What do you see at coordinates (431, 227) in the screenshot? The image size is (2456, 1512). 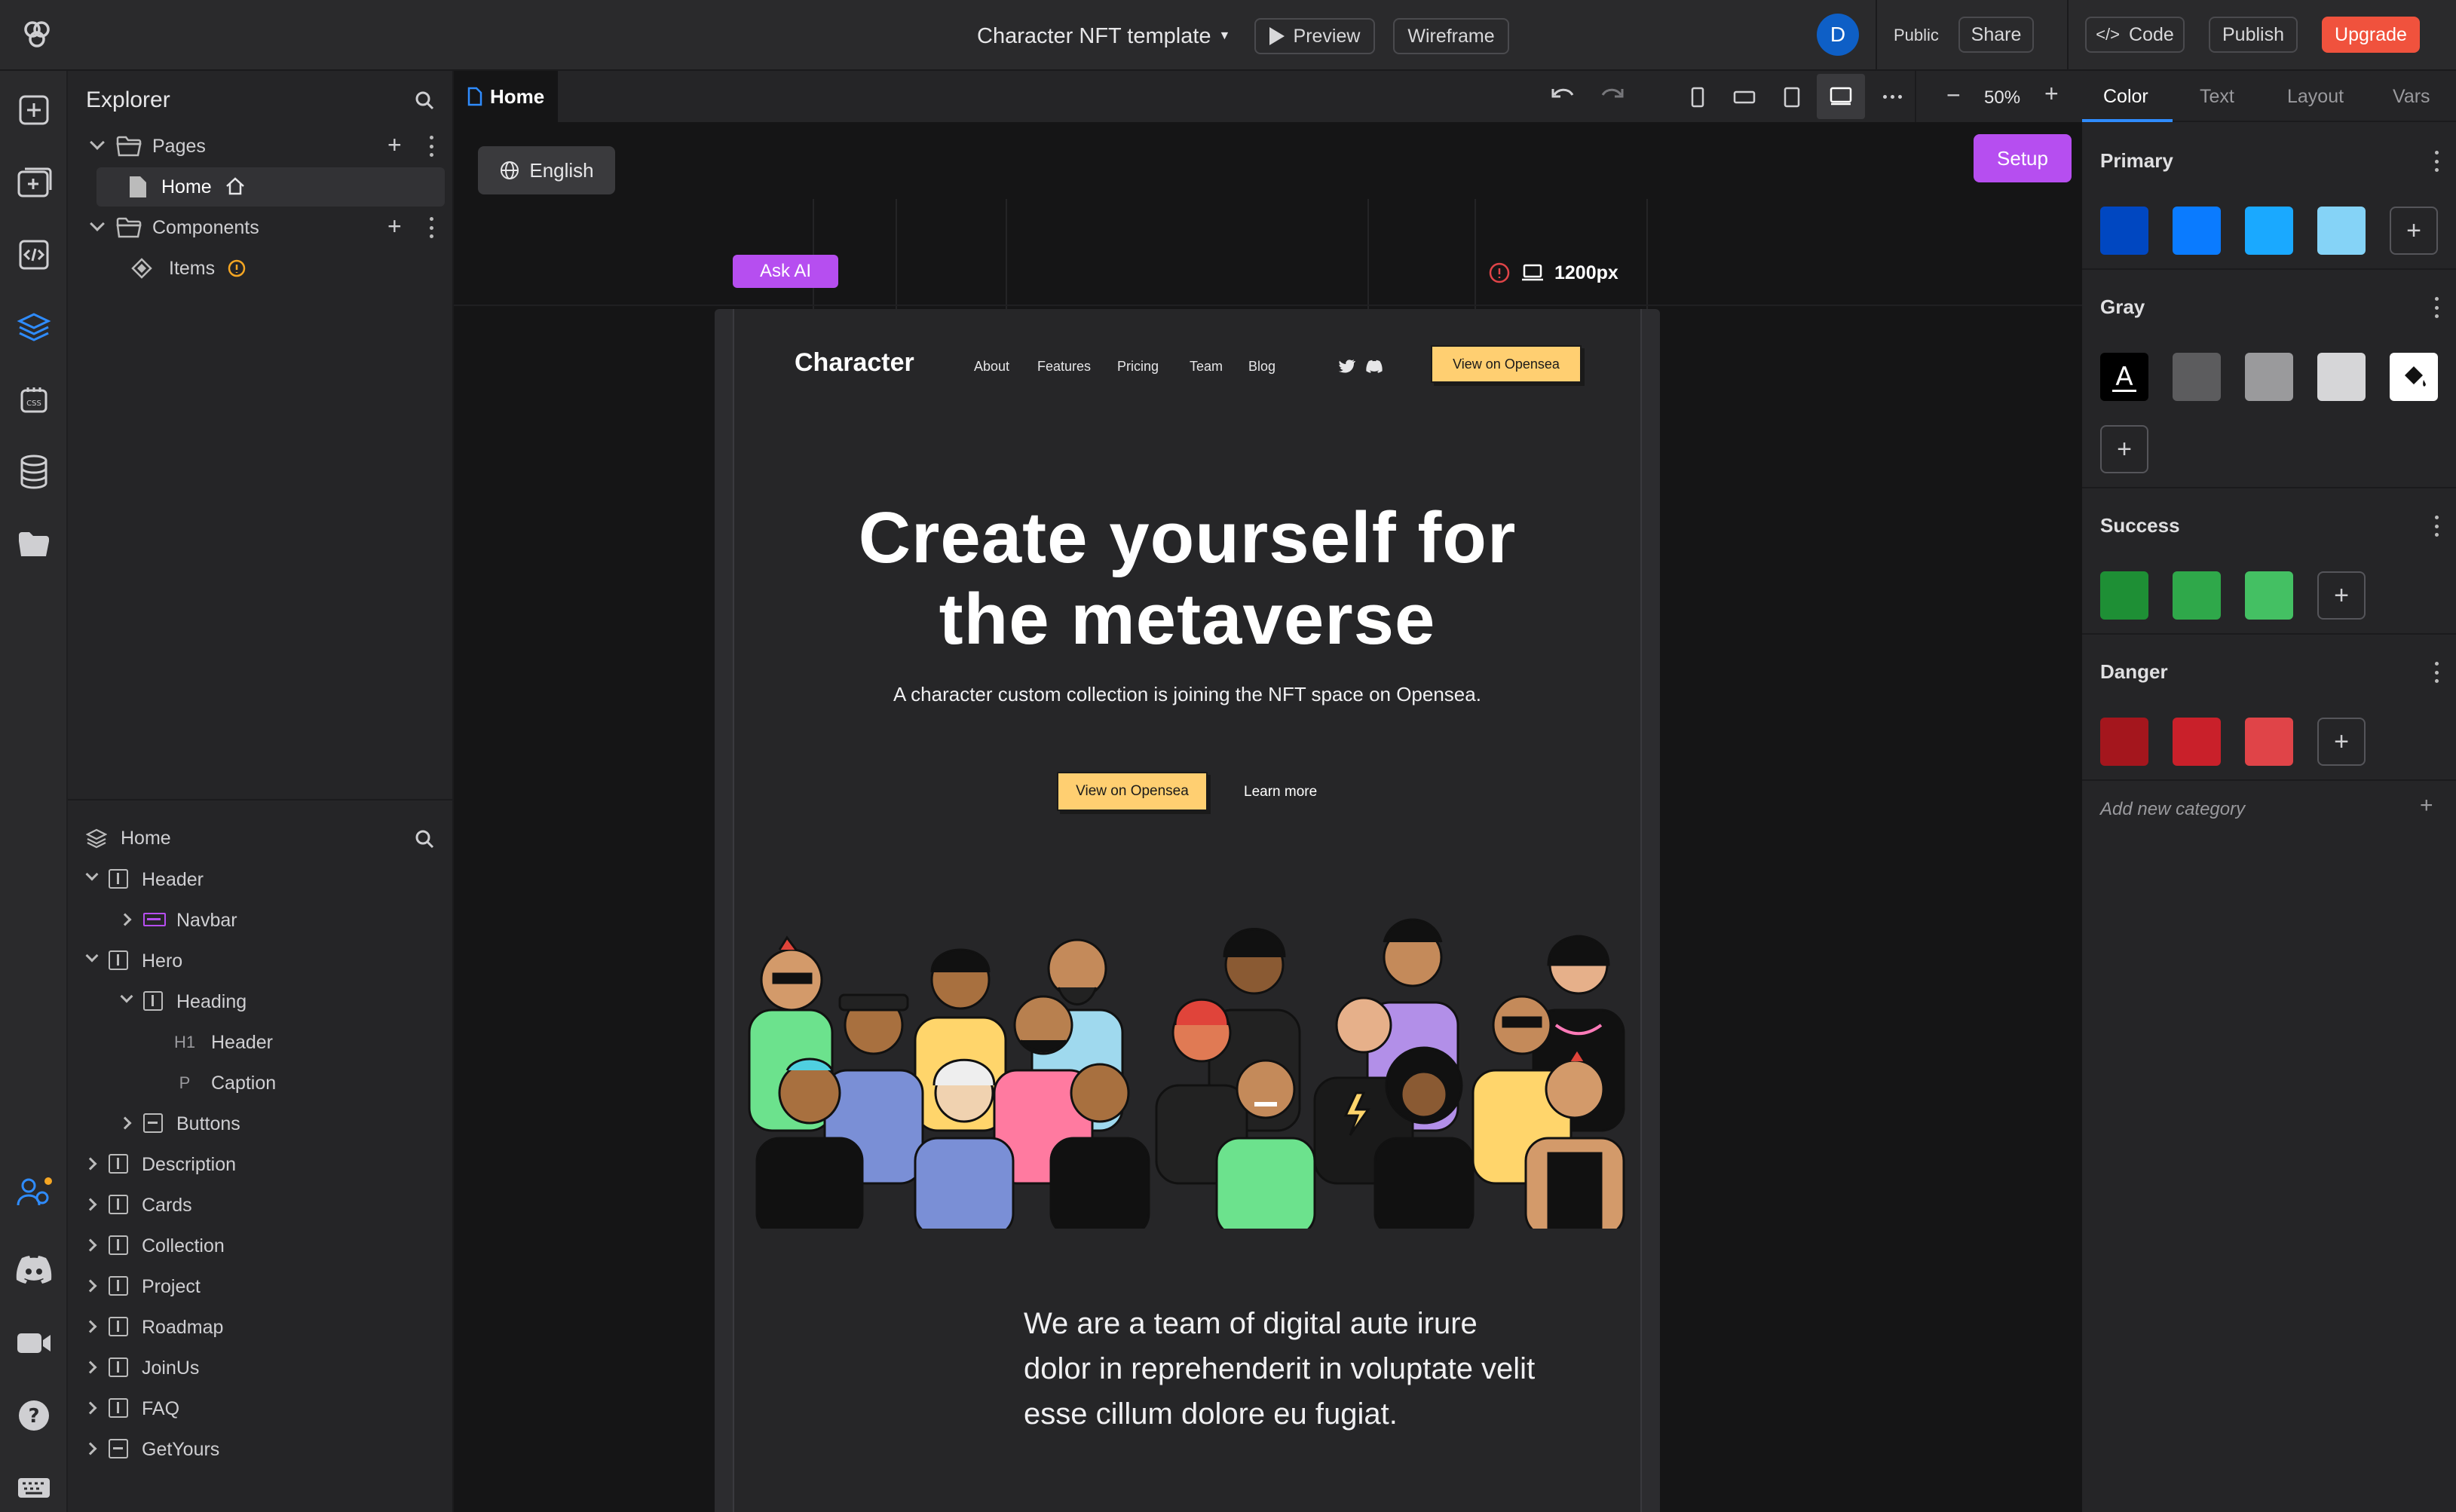 I see `more-options-icon` at bounding box center [431, 227].